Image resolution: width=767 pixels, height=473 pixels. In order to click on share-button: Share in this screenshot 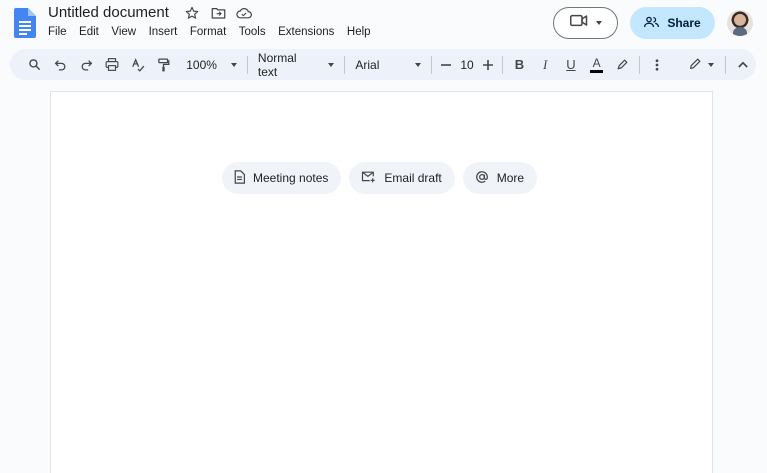, I will do `click(672, 23)`.